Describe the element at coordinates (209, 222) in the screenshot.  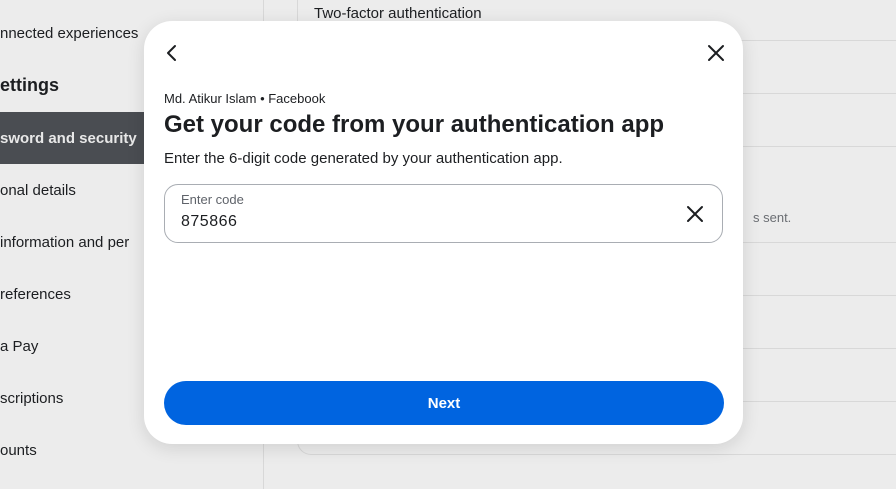
I see `code-input-value: 875866` at that location.